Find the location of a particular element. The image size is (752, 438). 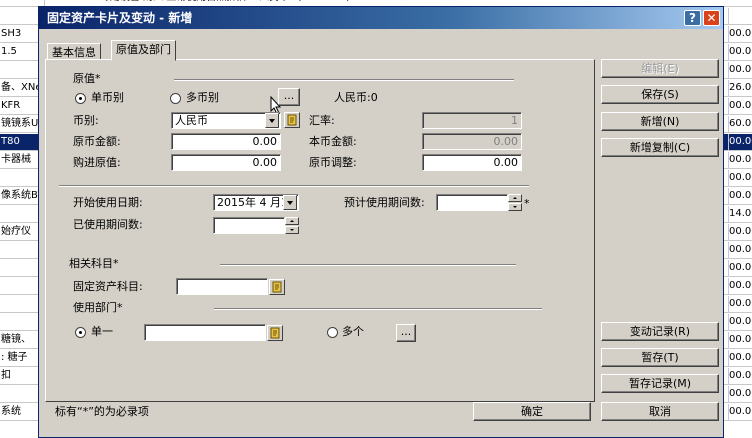

orig-amount-label: 原币金额: is located at coordinates (97, 141).